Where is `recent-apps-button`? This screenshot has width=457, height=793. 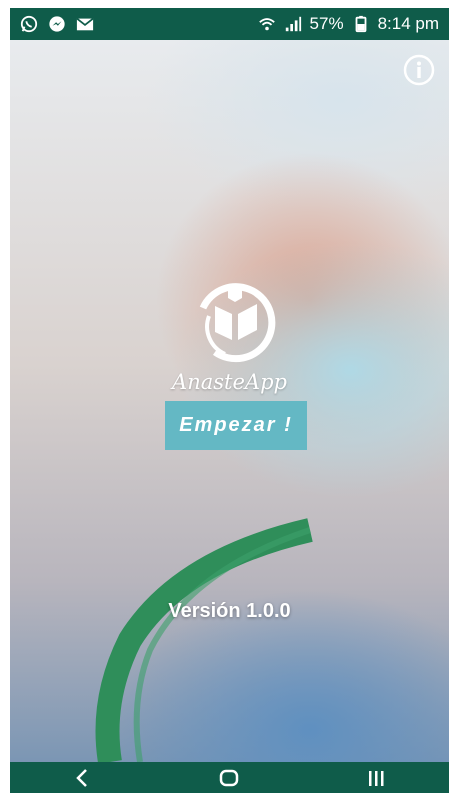
recent-apps-button is located at coordinates (376, 778).